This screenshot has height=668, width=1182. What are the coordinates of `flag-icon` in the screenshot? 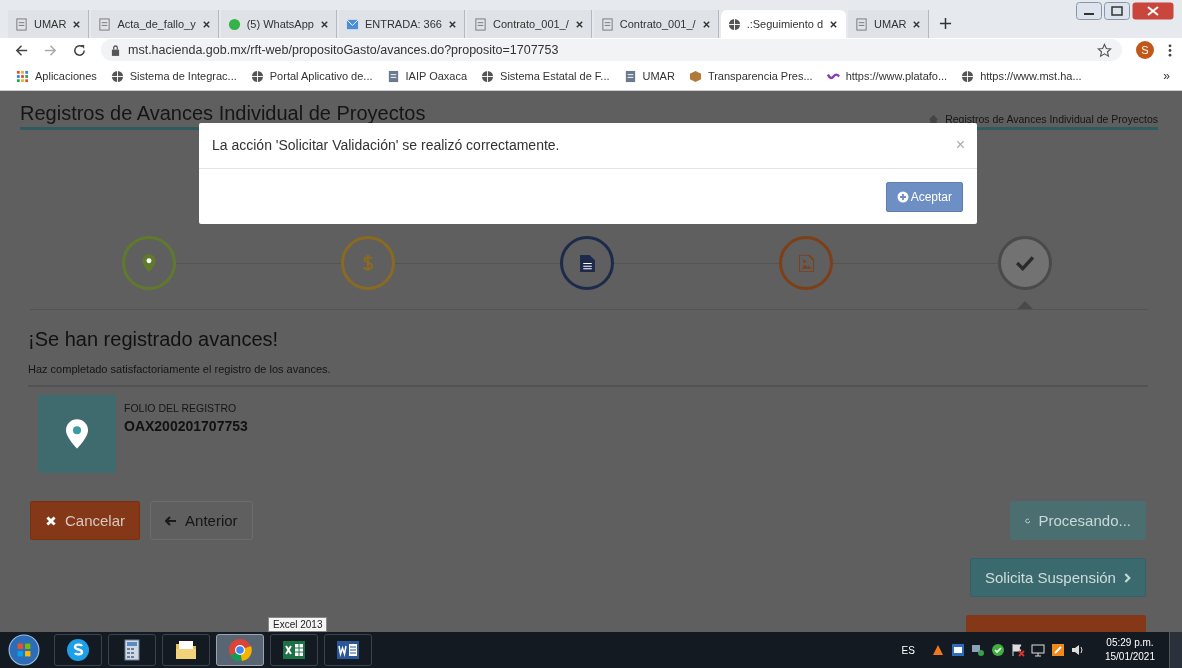 It's located at (1017, 650).